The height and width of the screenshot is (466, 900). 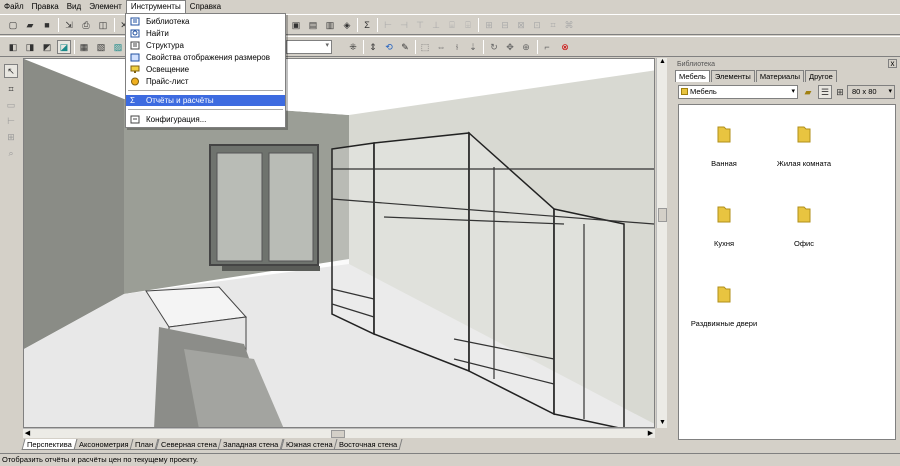 What do you see at coordinates (521, 25) in the screenshot?
I see `distribute-3-icon: ⊠` at bounding box center [521, 25].